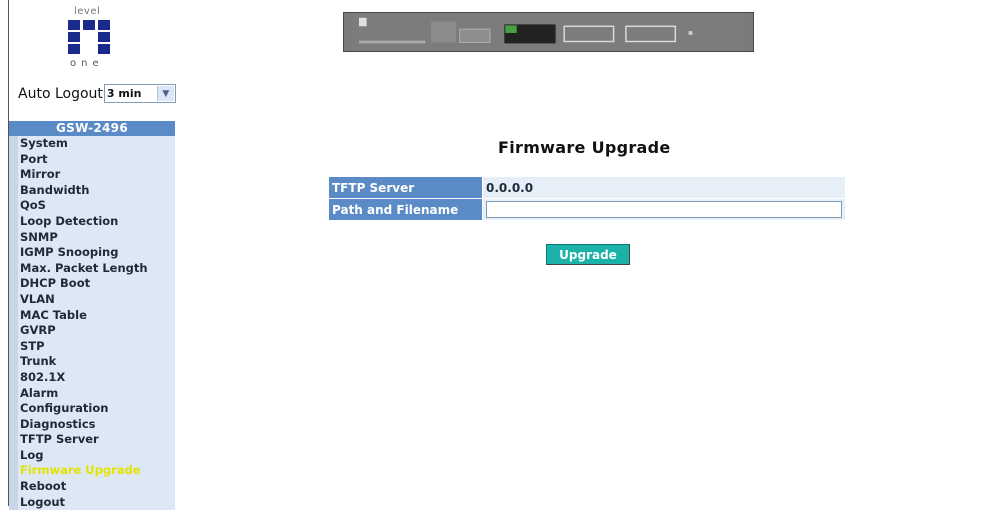 The height and width of the screenshot is (510, 993). Describe the element at coordinates (92, 424) in the screenshot. I see `sidebar-item-diagnostics: Diagnostics` at that location.